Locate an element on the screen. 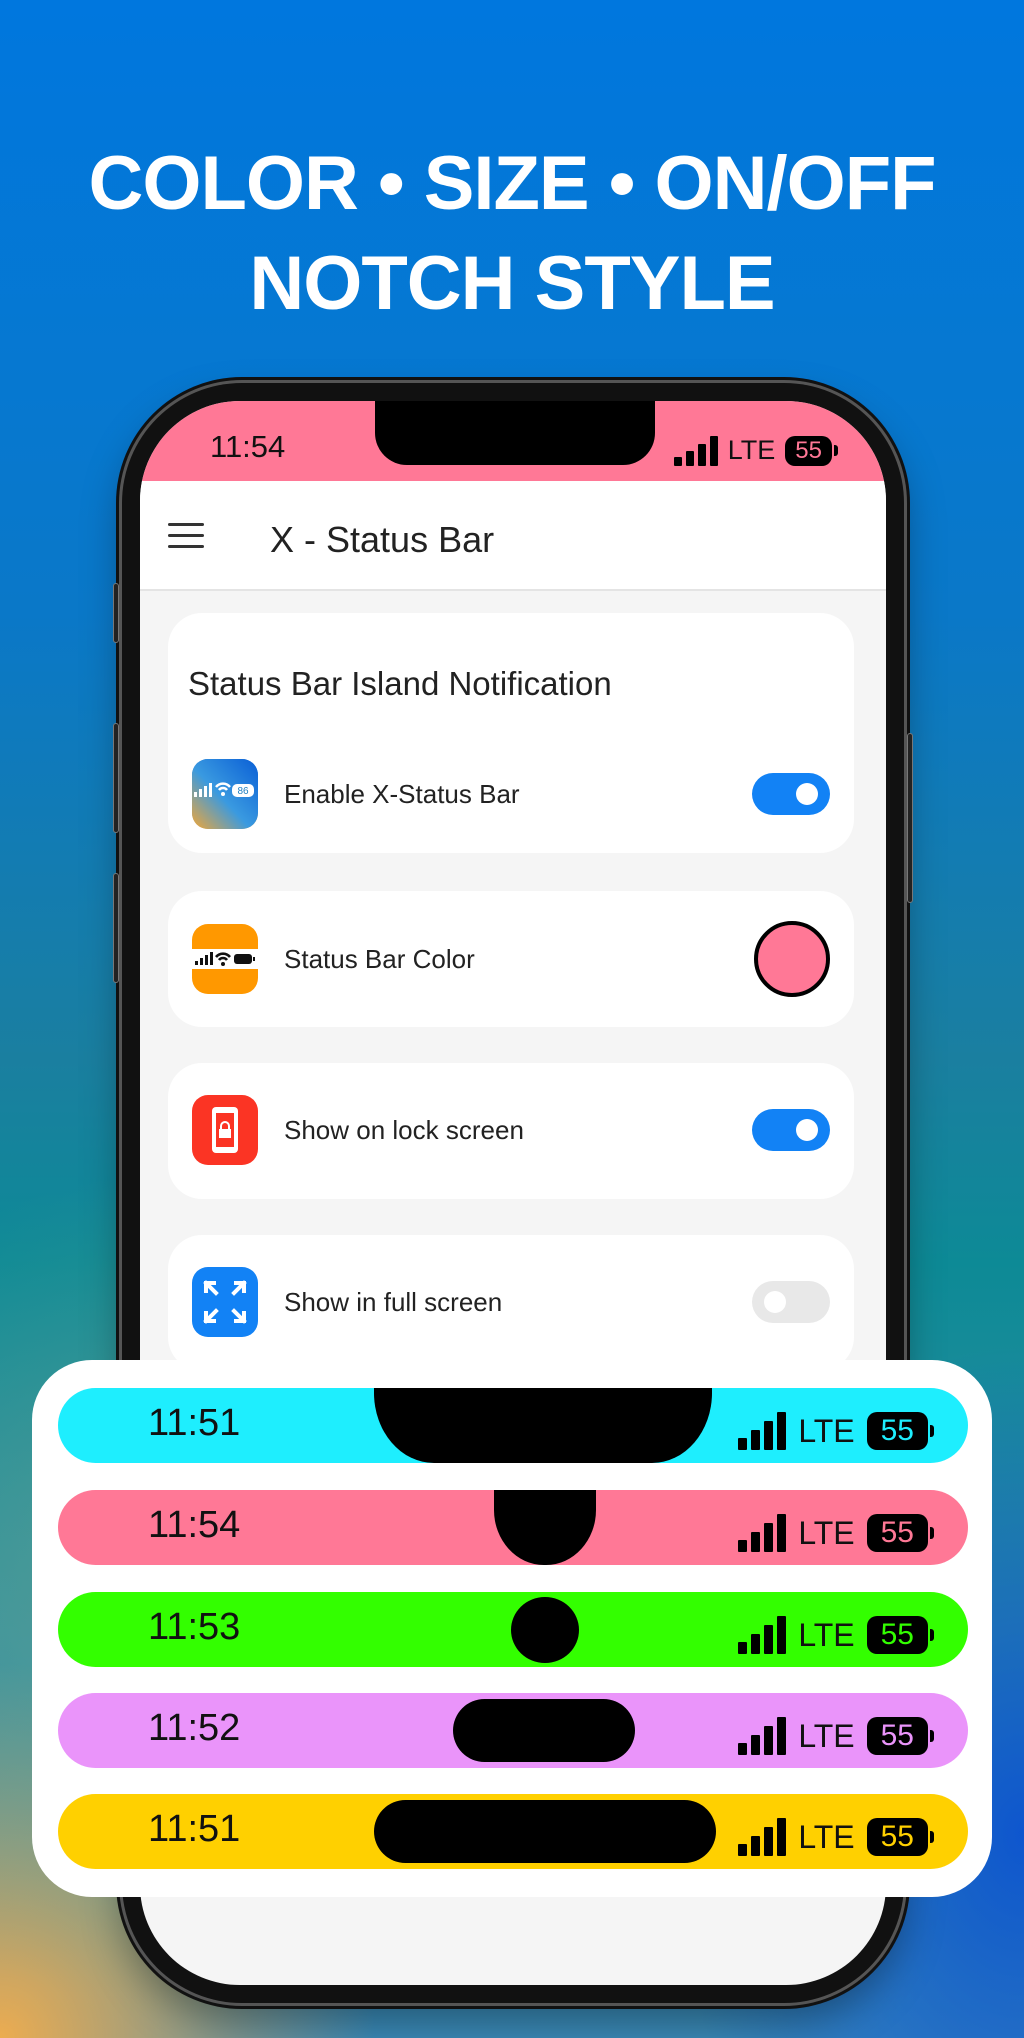 The width and height of the screenshot is (1024, 2038). show-on-lock-screen-toggle is located at coordinates (791, 1130).